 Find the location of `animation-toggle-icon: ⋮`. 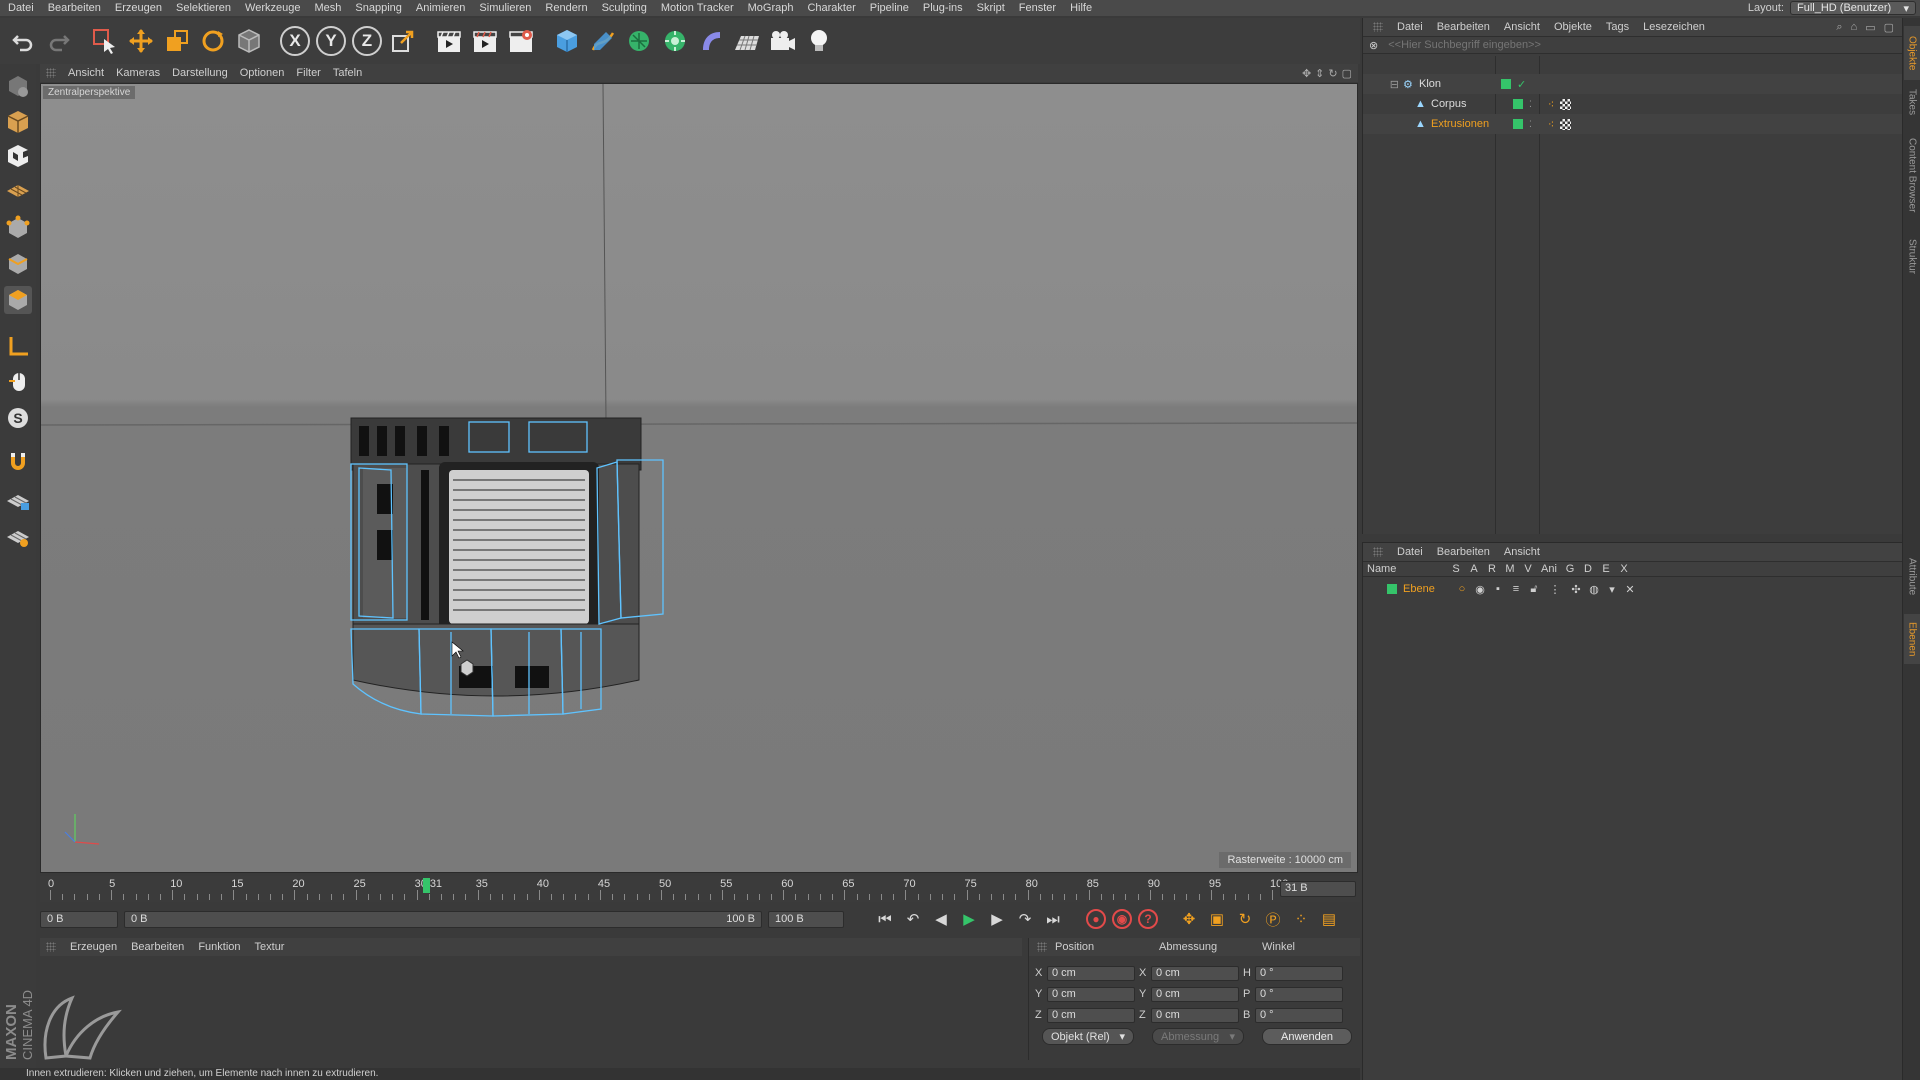

animation-toggle-icon: ⋮ is located at coordinates (1555, 589).